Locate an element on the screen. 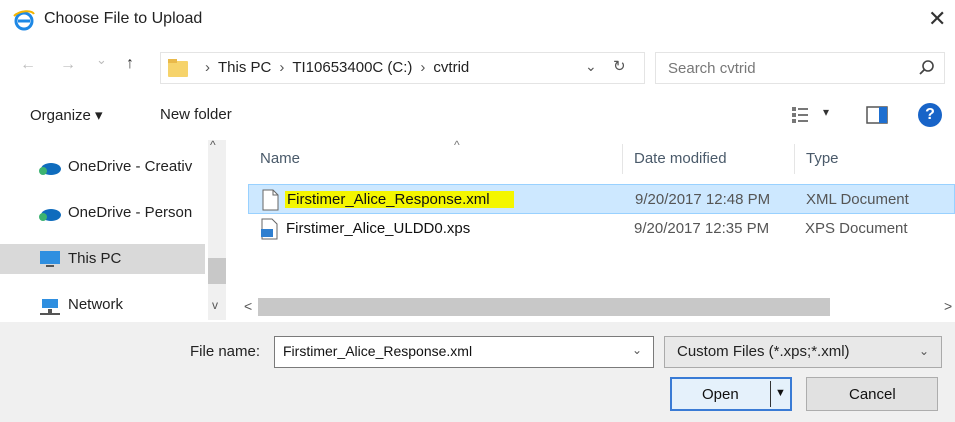  file-type-value: Custom Files (*.xps;*.xml) is located at coordinates (763, 351).